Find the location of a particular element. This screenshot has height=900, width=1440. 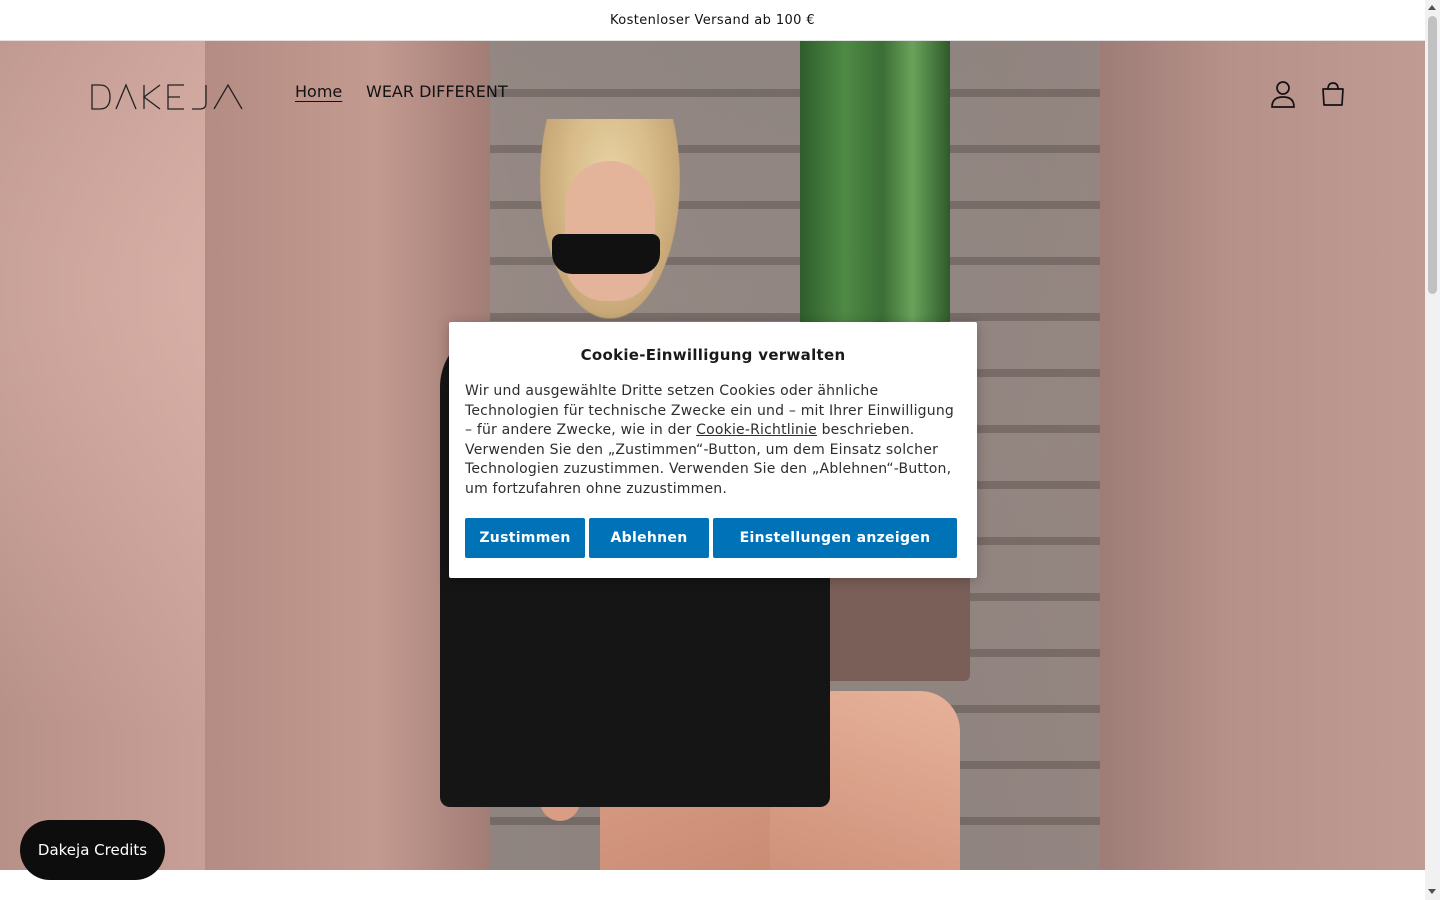

accept-button: Zustimmen is located at coordinates (525, 538).